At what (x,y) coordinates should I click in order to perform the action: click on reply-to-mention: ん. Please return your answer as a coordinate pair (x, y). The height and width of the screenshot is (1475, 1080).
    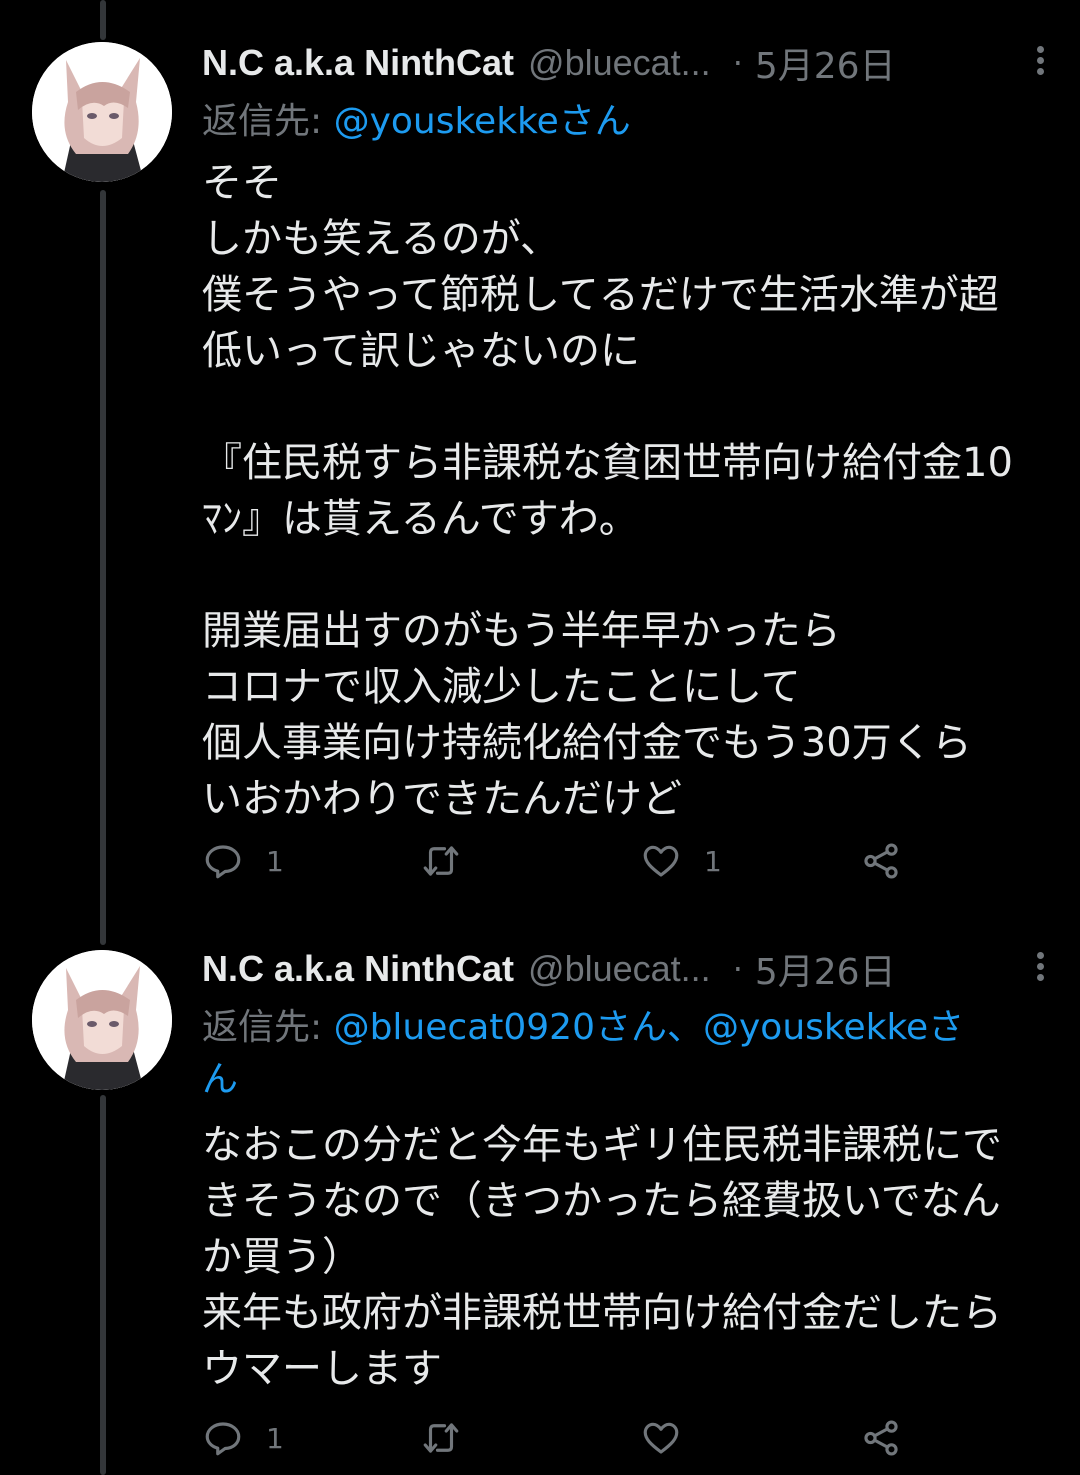
    Looking at the image, I should click on (220, 1079).